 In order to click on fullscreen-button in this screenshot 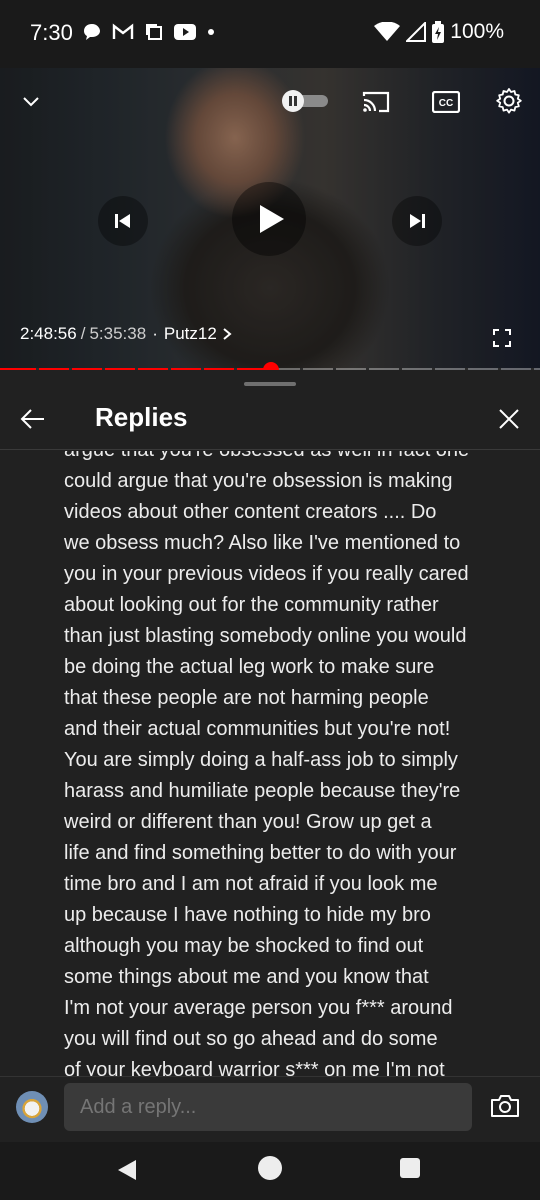, I will do `click(502, 338)`.